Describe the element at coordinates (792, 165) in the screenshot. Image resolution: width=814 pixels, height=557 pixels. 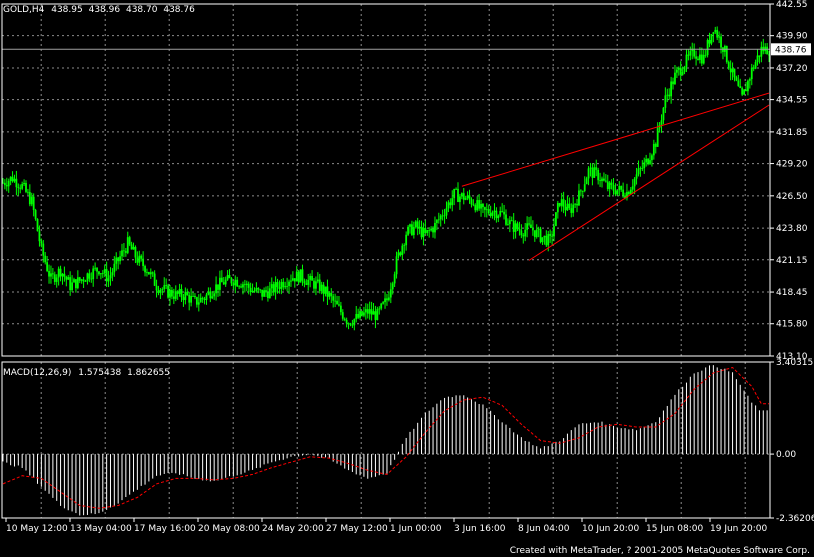
I see `price-tick-label: 429.20` at that location.